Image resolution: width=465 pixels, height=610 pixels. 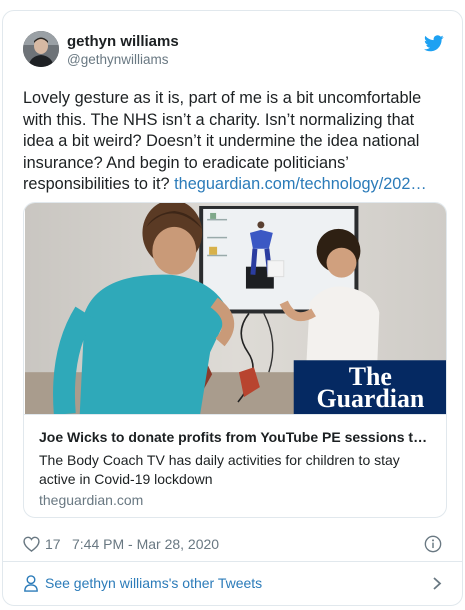 I want to click on tweet-header: gethyn williams @gethynwilliams, so click(x=234, y=51).